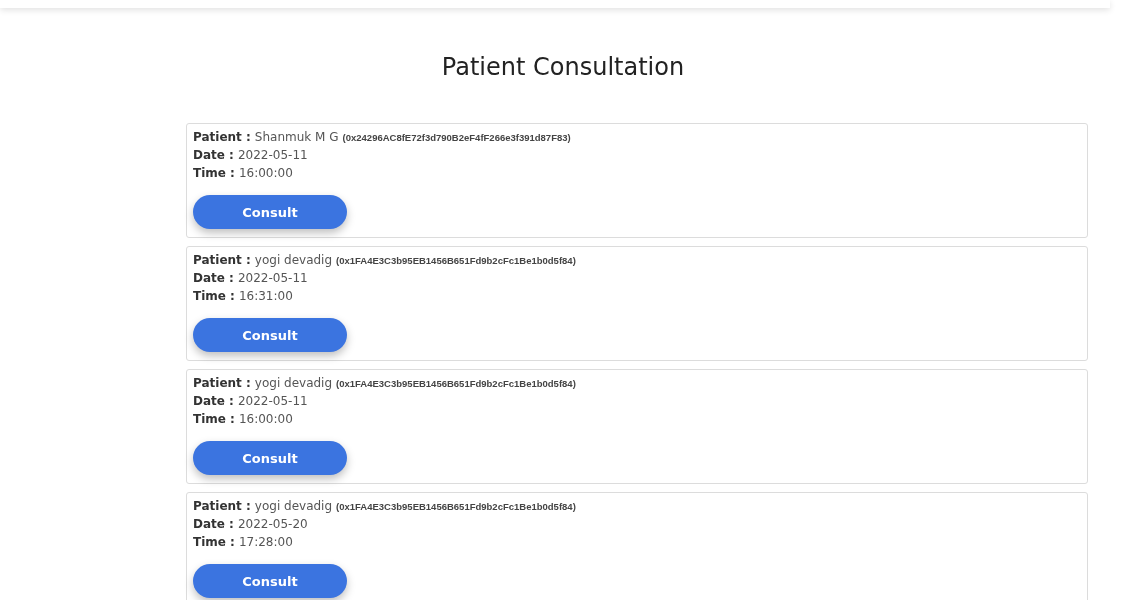 The image size is (1126, 600). What do you see at coordinates (296, 137) in the screenshot?
I see `patient-name: Shanmuk M G` at bounding box center [296, 137].